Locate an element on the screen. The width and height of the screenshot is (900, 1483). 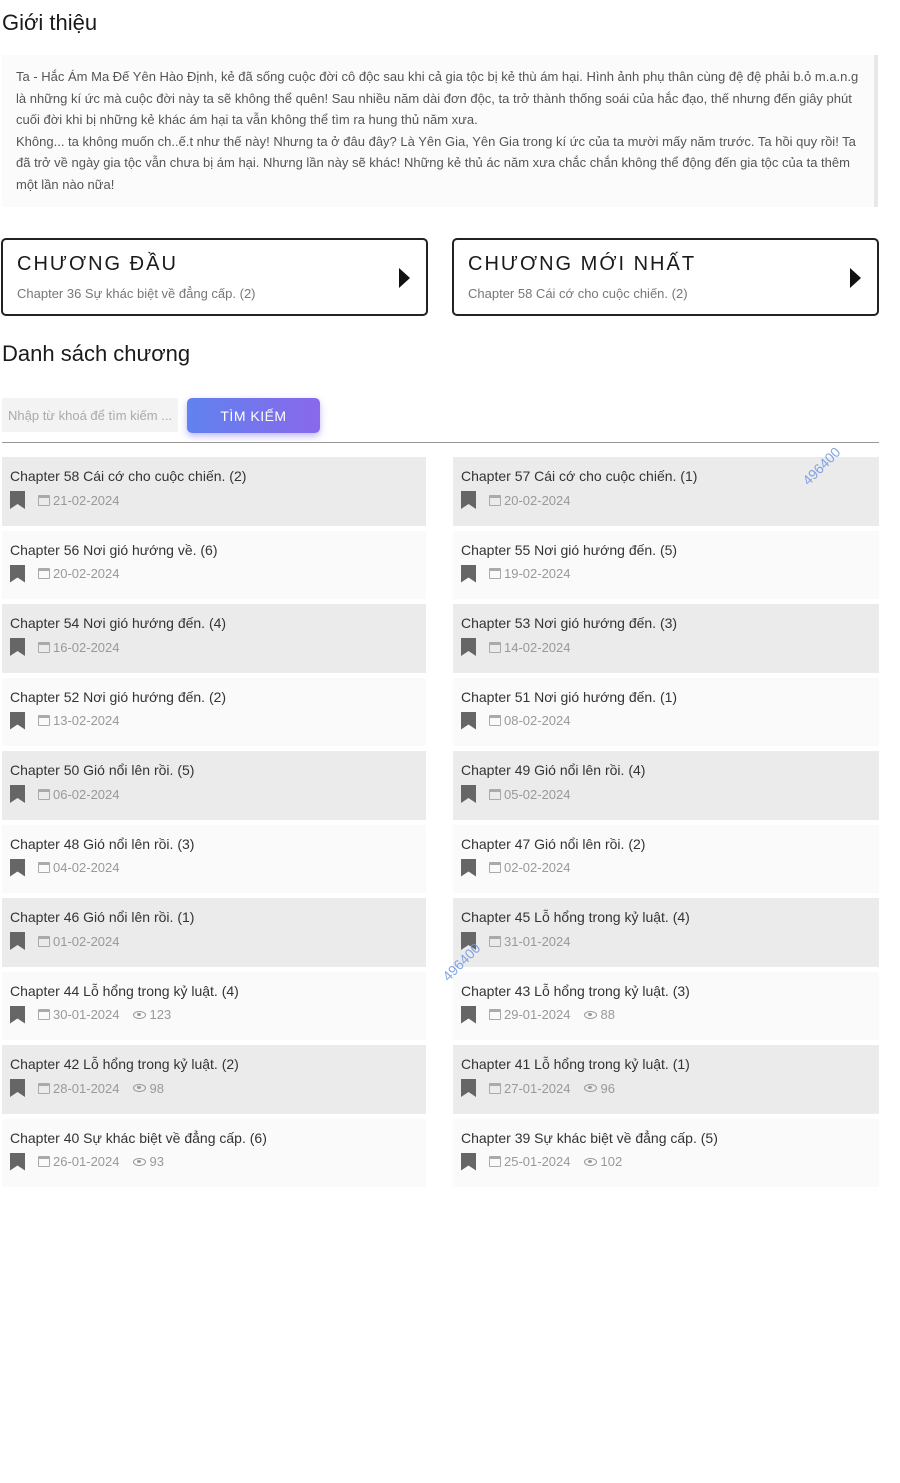
first-chapter-subtitle: Chapter 36 Sự khác biệt về đẳng cấp. (2) is located at coordinates (136, 293).